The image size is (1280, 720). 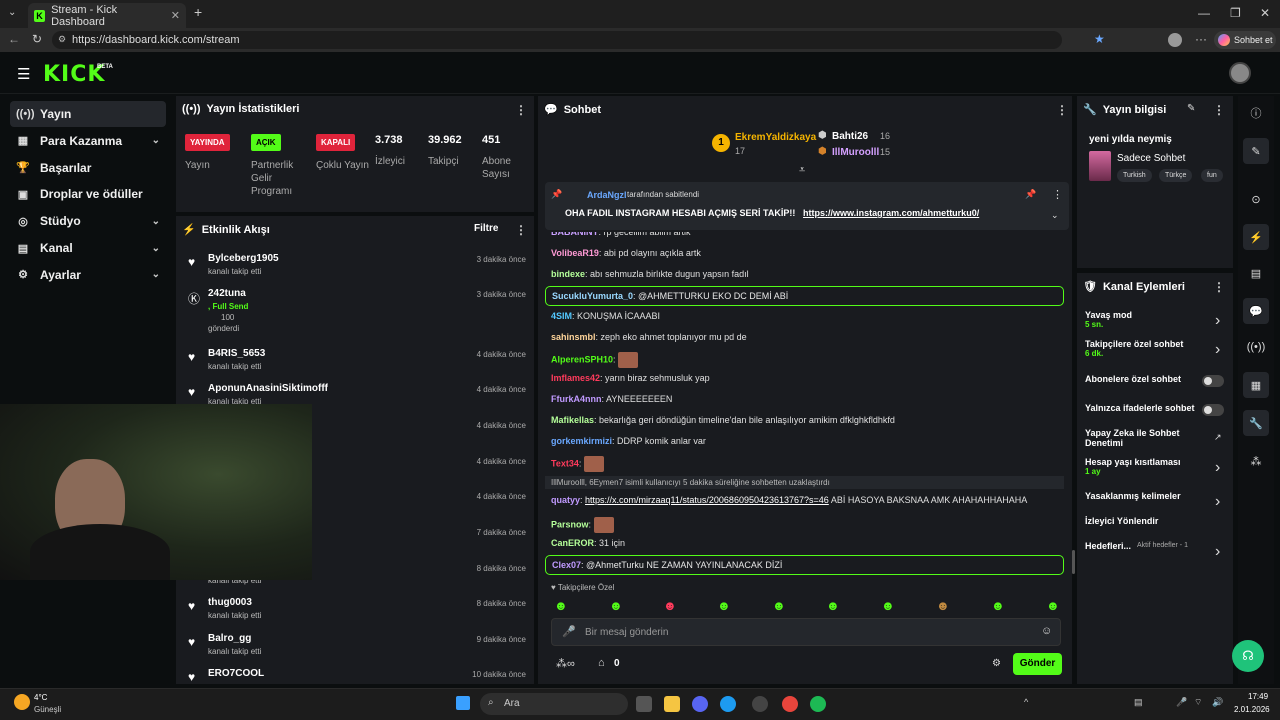 What do you see at coordinates (1037, 664) in the screenshot?
I see `send-button: Gönder` at bounding box center [1037, 664].